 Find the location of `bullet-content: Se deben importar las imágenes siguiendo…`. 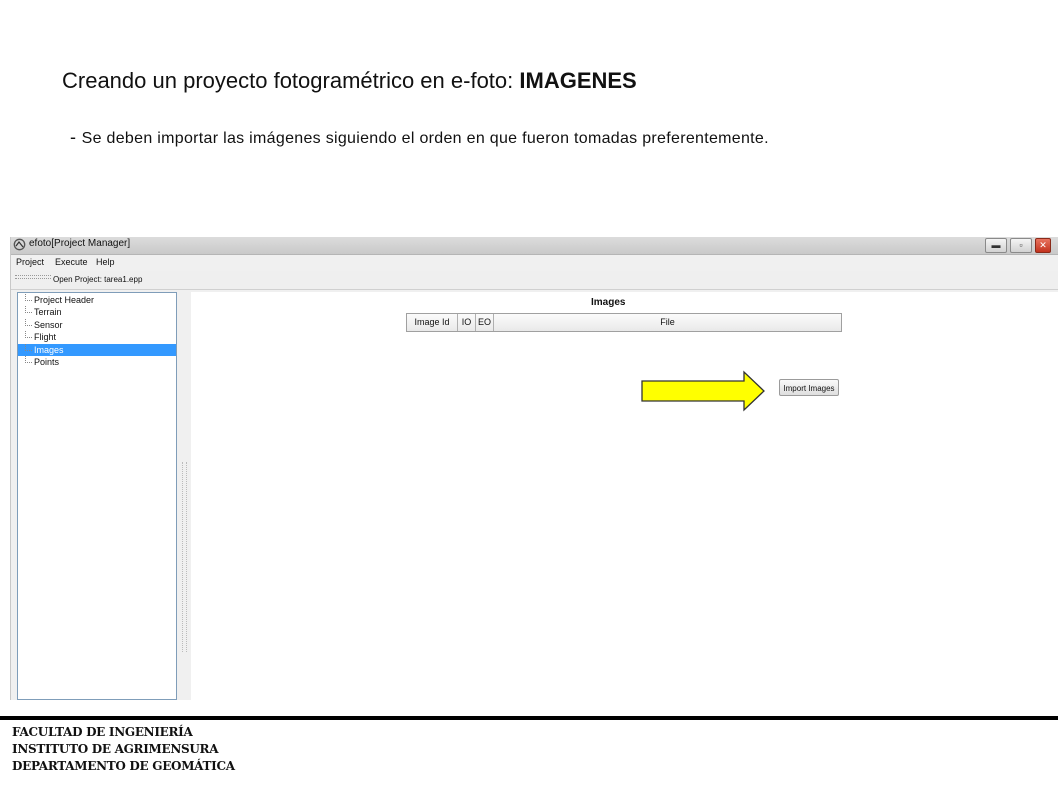

bullet-content: Se deben importar las imágenes siguiendo… is located at coordinates (425, 138).